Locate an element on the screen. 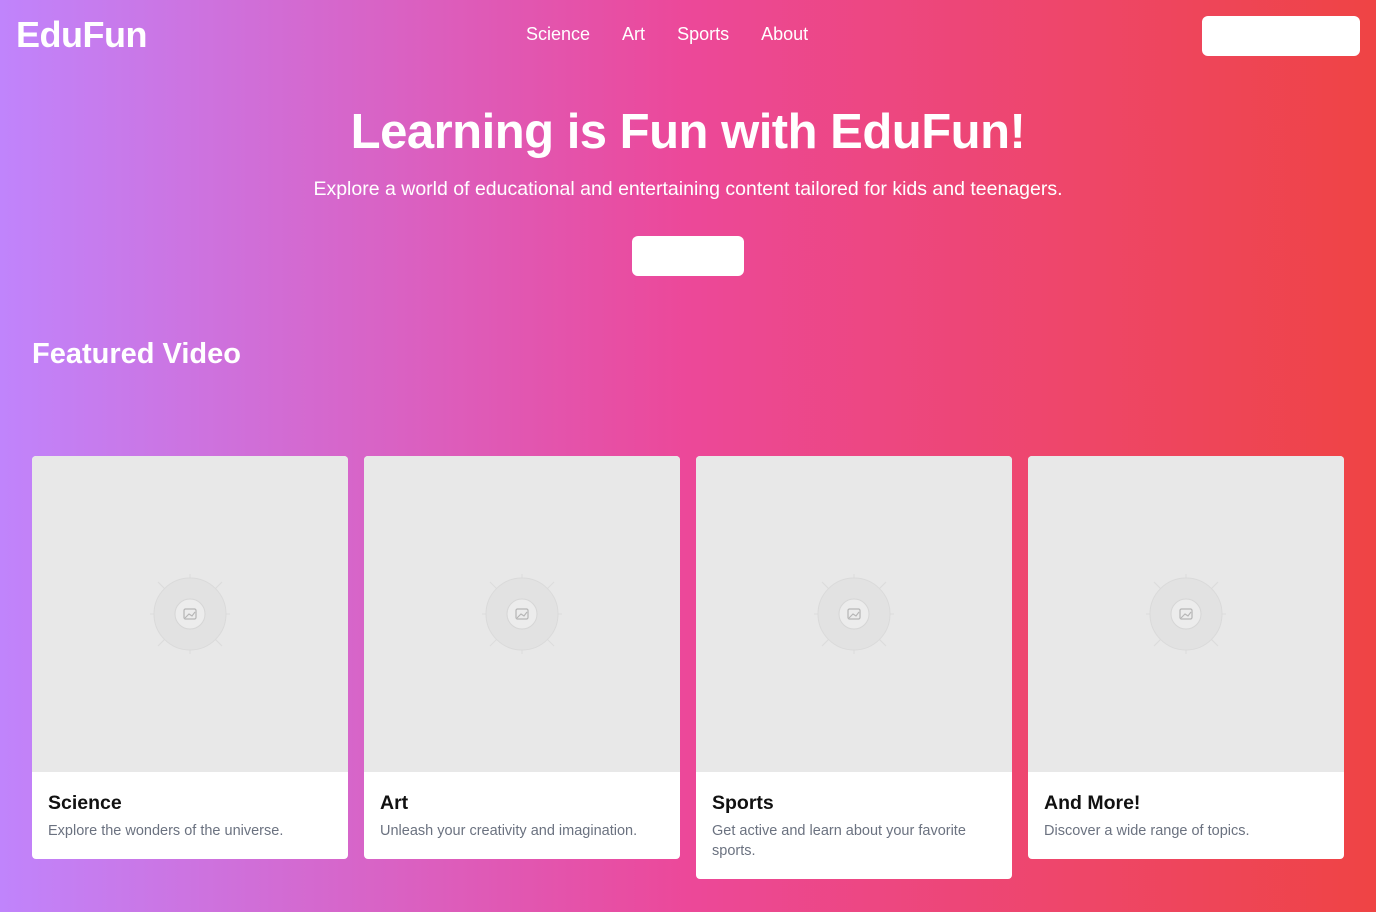 The width and height of the screenshot is (1376, 912). header-action-button is located at coordinates (1281, 36).